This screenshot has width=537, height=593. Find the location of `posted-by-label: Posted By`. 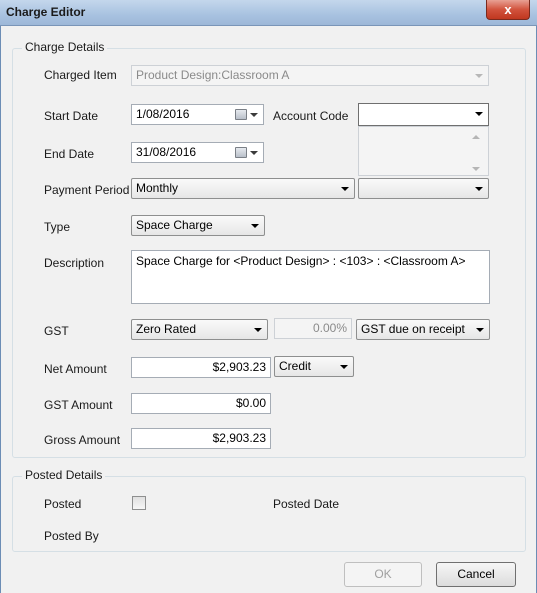

posted-by-label: Posted By is located at coordinates (71, 536).